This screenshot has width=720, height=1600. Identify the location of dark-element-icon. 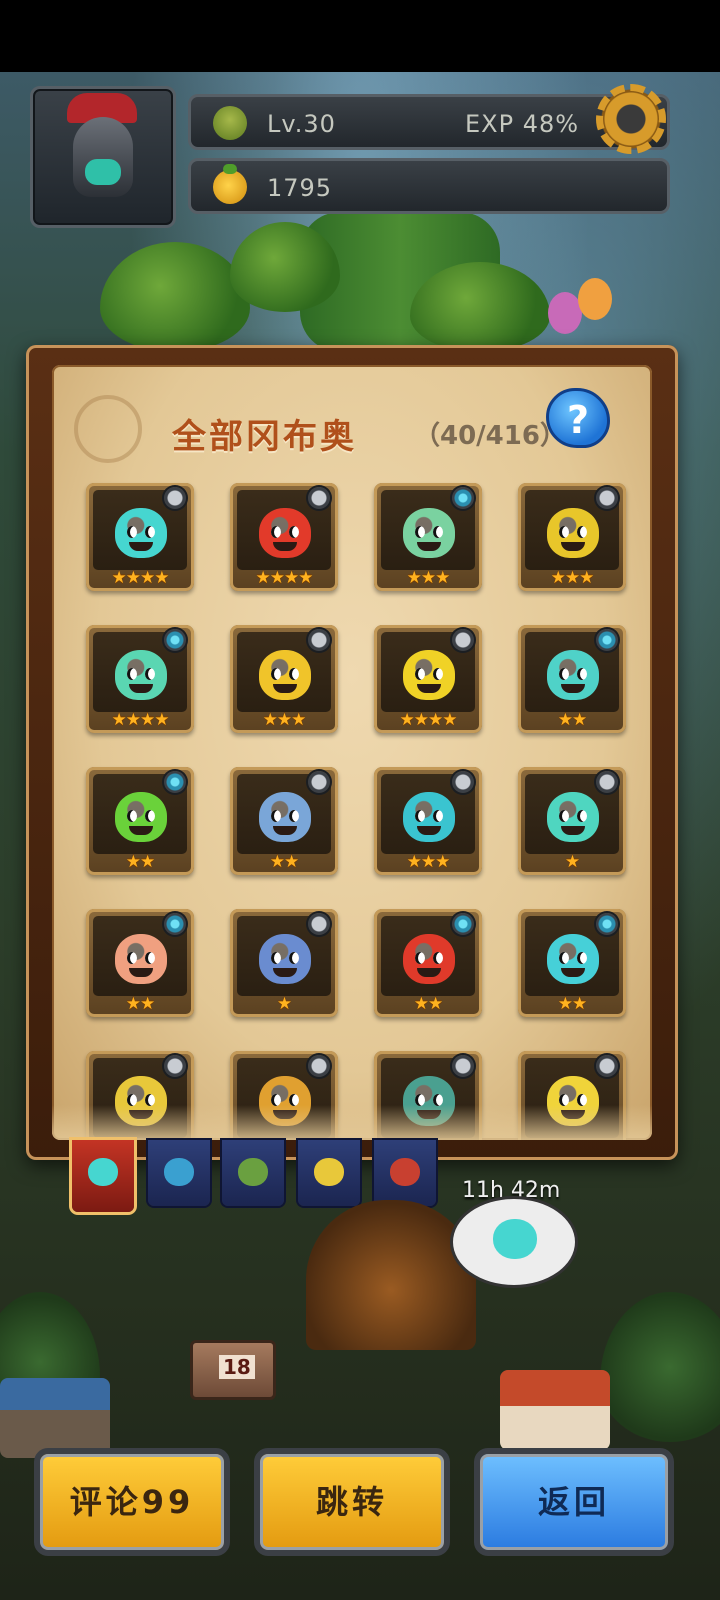
(405, 1172).